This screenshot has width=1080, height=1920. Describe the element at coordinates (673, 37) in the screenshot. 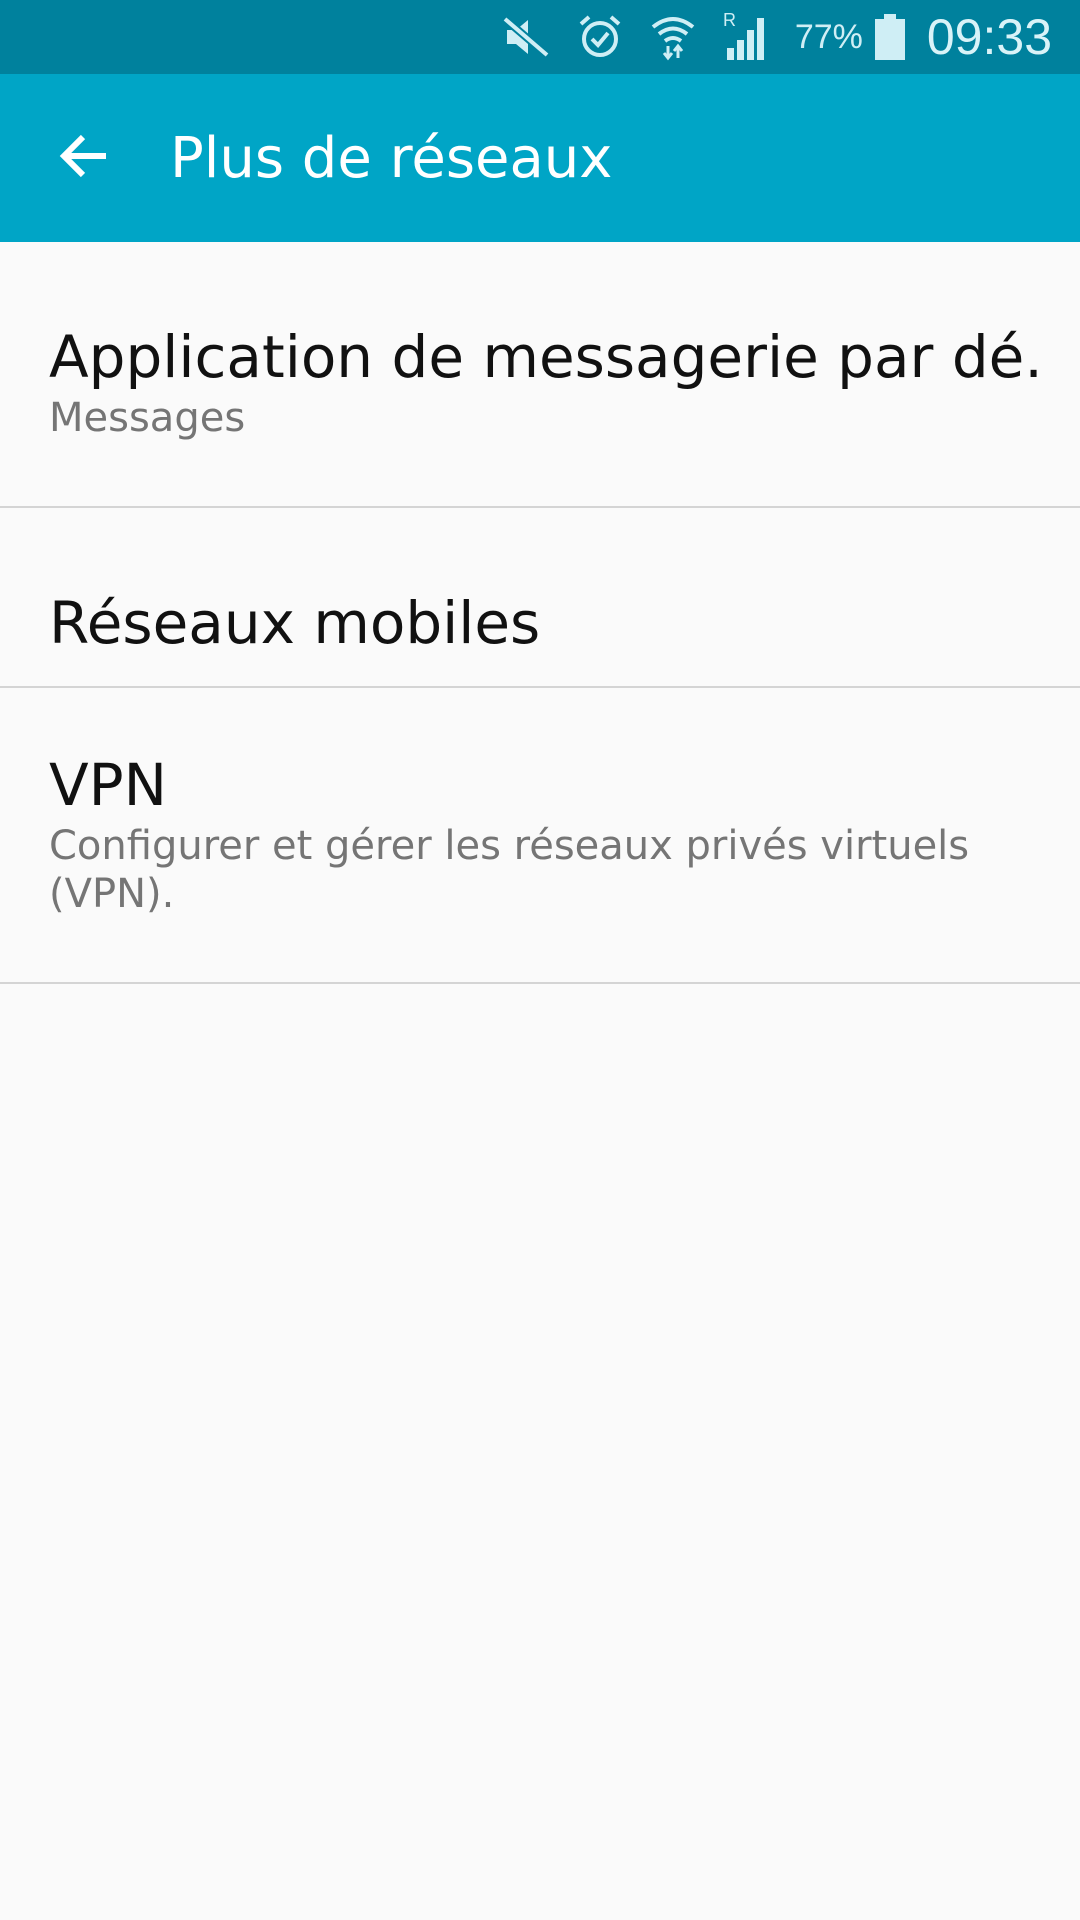

I see `wifi-icon` at that location.